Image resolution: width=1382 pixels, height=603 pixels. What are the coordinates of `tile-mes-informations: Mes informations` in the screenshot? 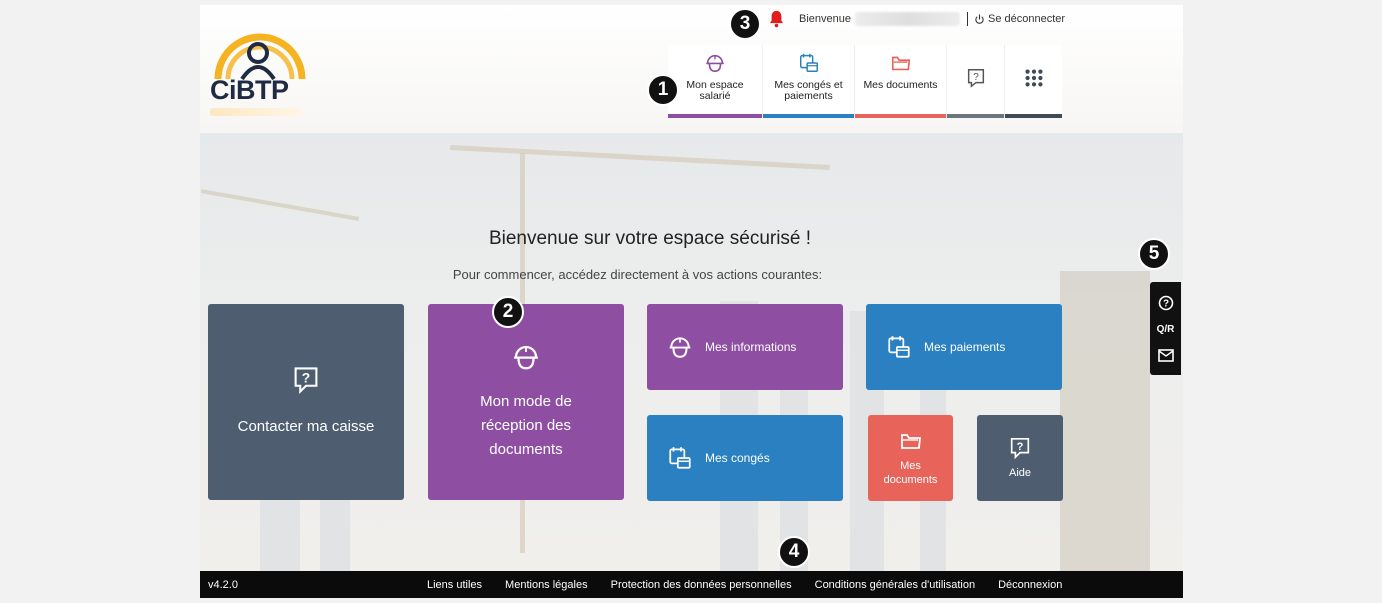 It's located at (745, 347).